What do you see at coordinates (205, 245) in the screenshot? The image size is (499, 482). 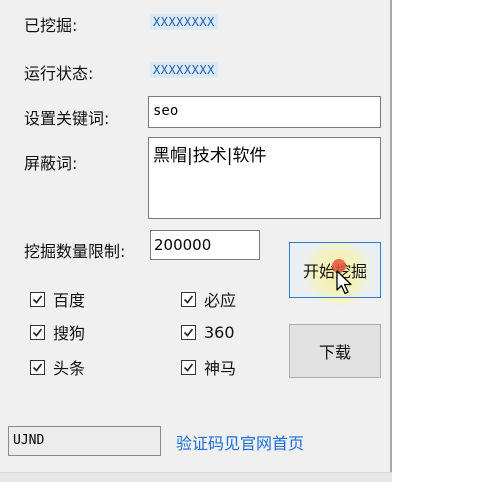 I see `limit-input: 200000` at bounding box center [205, 245].